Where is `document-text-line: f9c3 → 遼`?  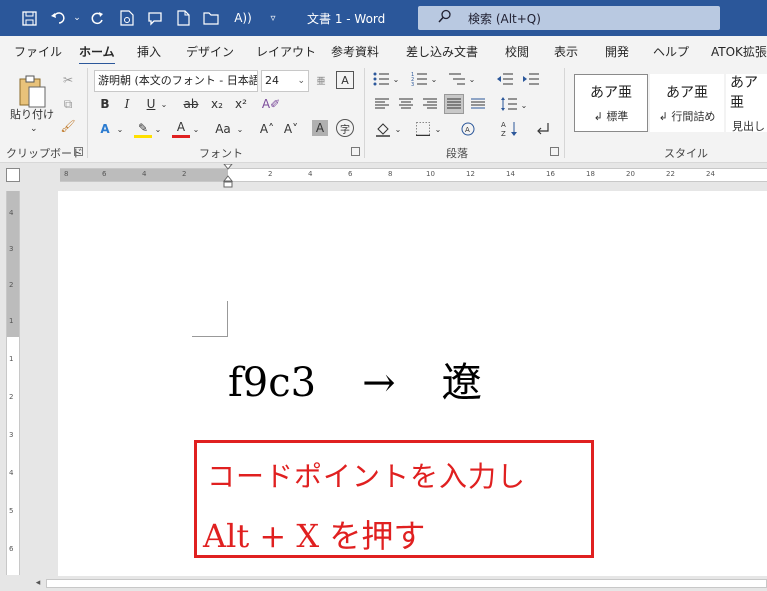 document-text-line: f9c3 → 遼 is located at coordinates (355, 379).